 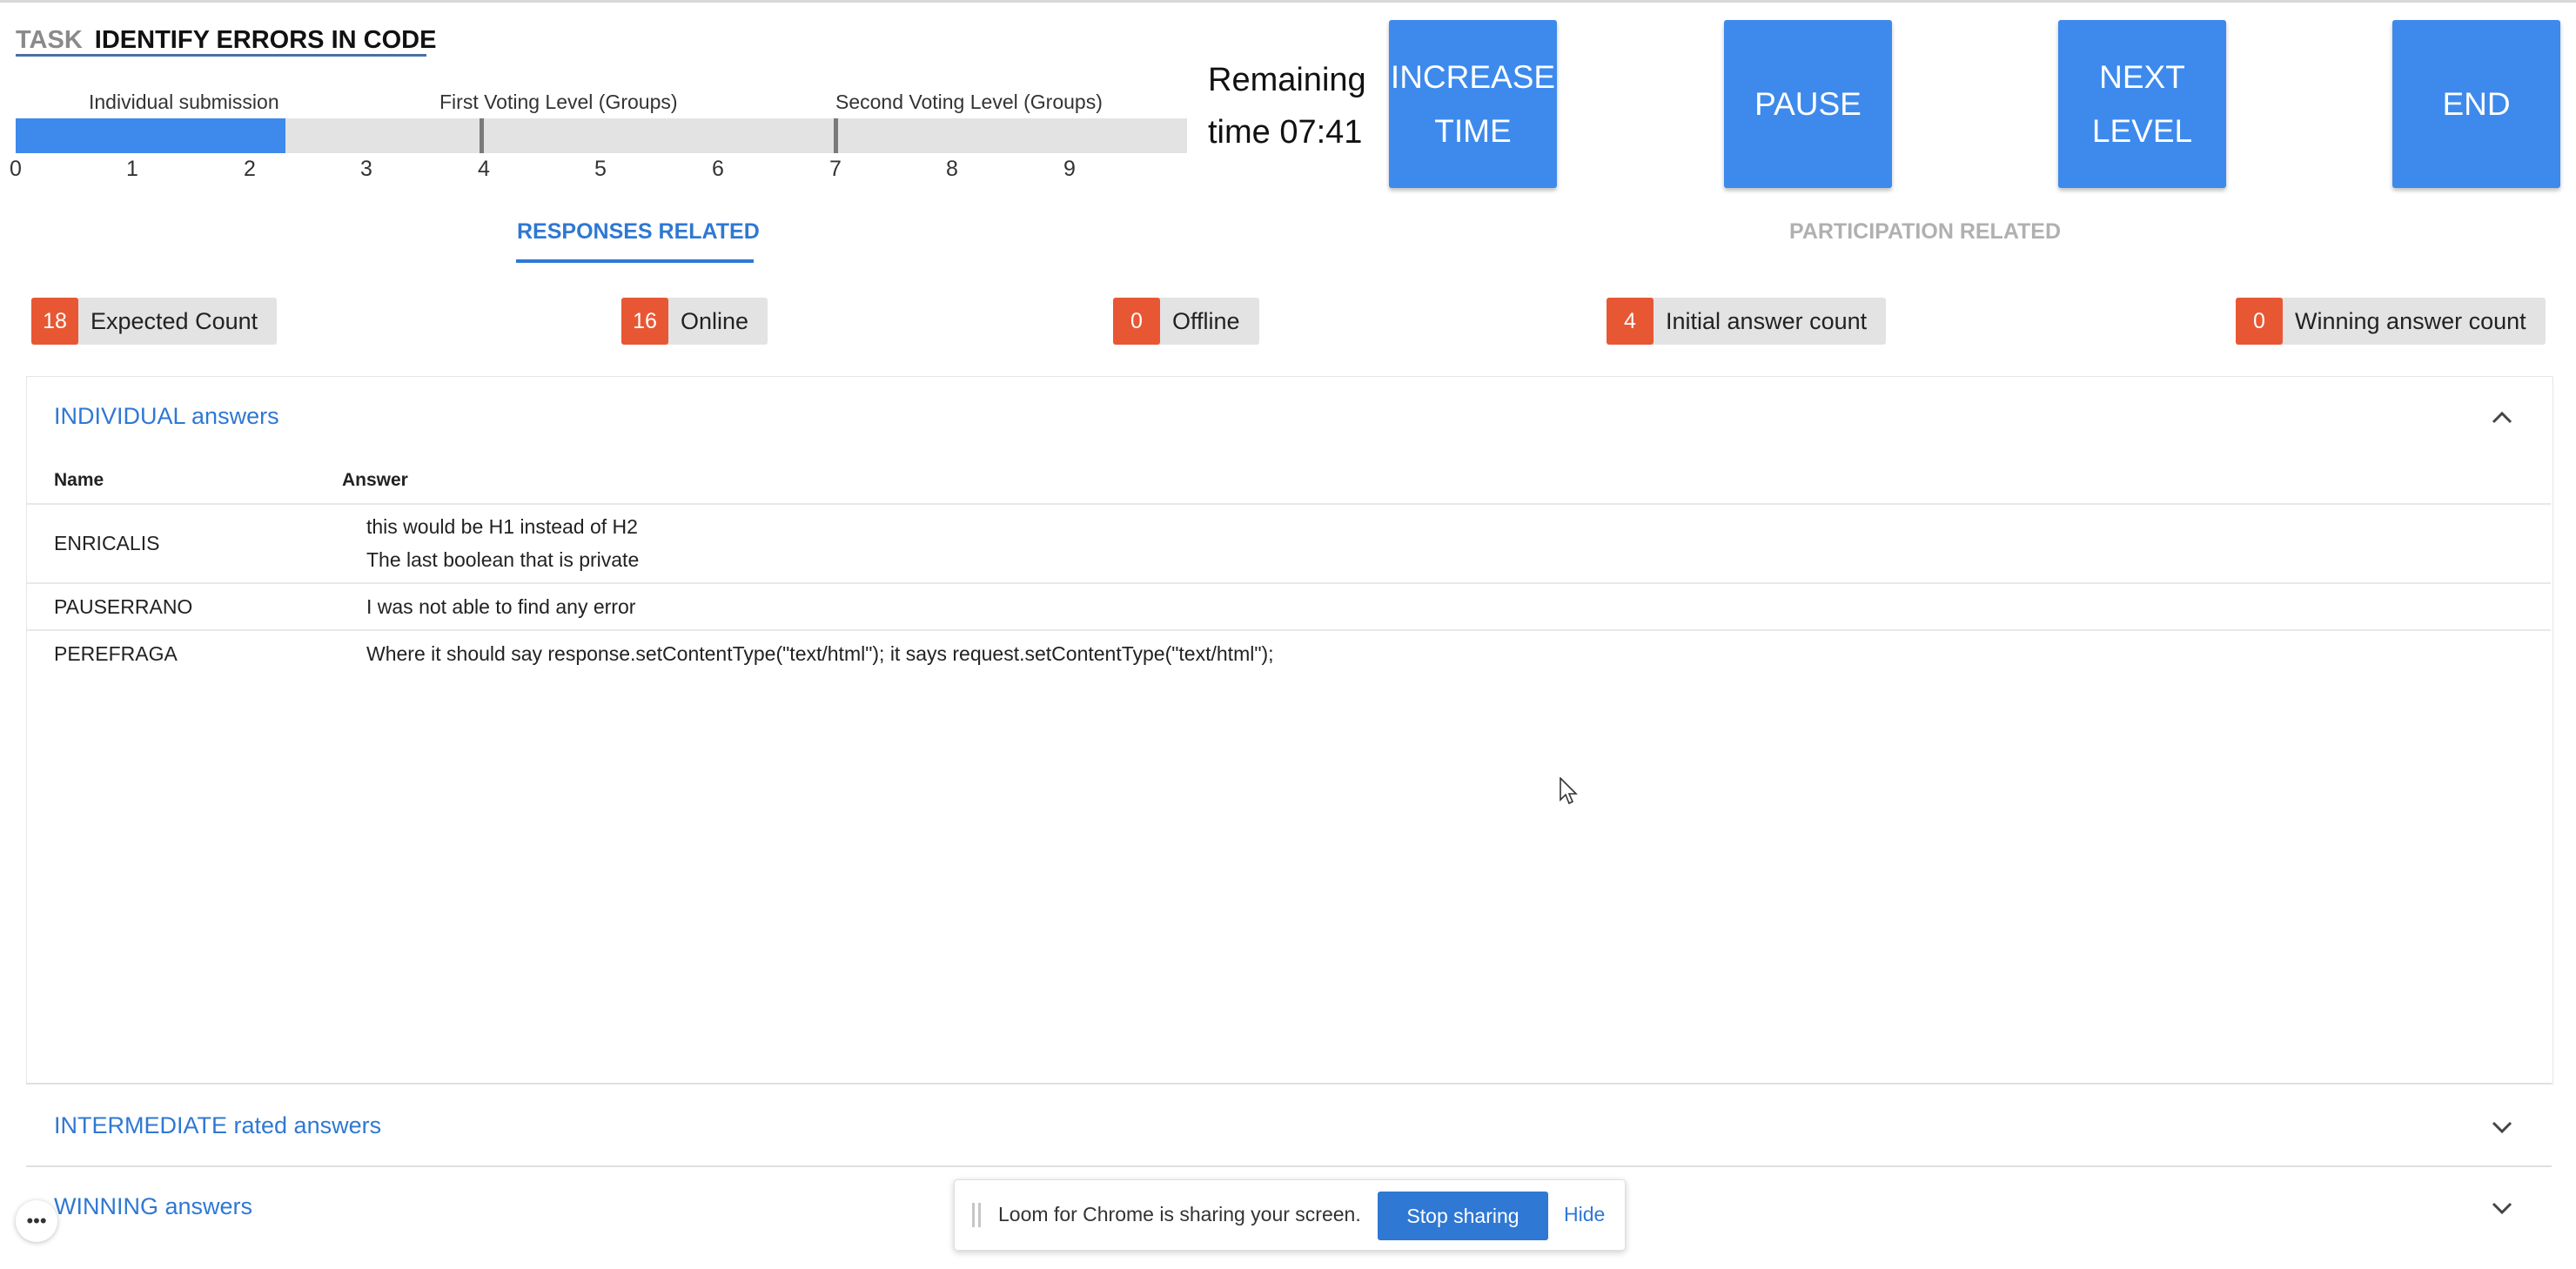 I want to click on mouse-cursor-icon, so click(x=1569, y=791).